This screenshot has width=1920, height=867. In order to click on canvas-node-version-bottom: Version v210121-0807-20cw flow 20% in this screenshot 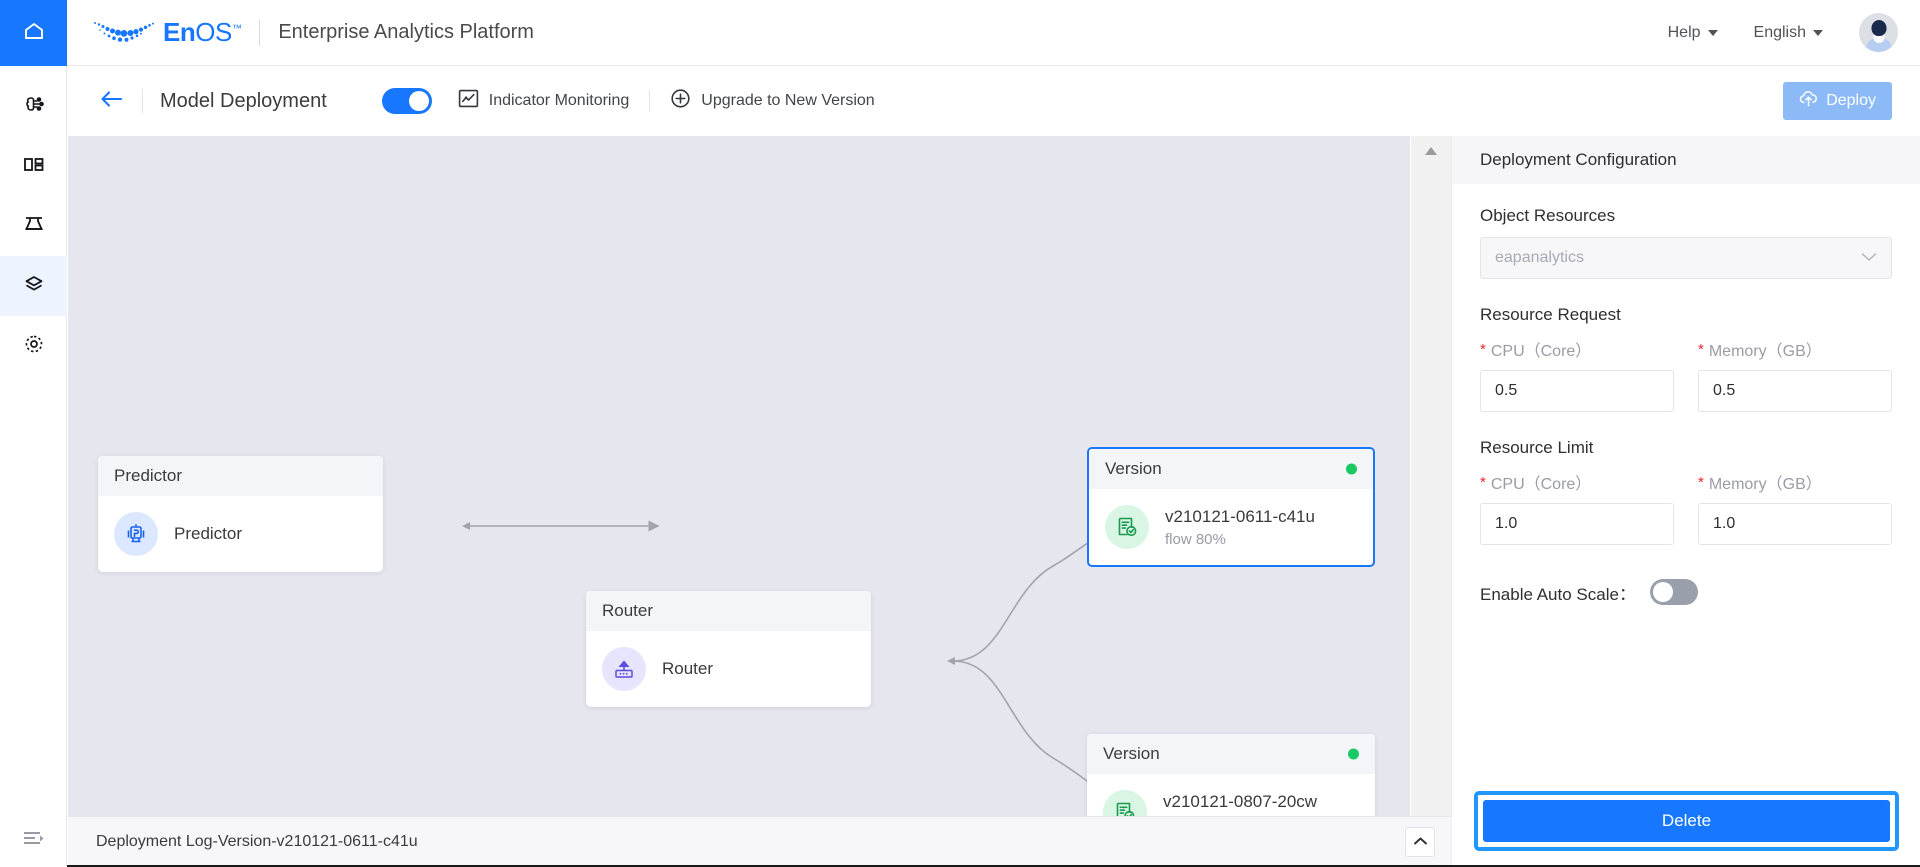, I will do `click(1231, 775)`.